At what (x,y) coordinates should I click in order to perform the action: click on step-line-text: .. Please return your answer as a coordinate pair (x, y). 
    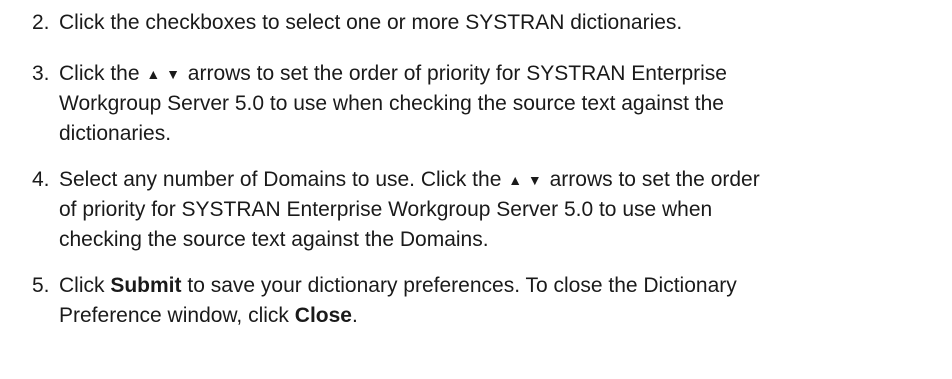
    Looking at the image, I should click on (354, 315).